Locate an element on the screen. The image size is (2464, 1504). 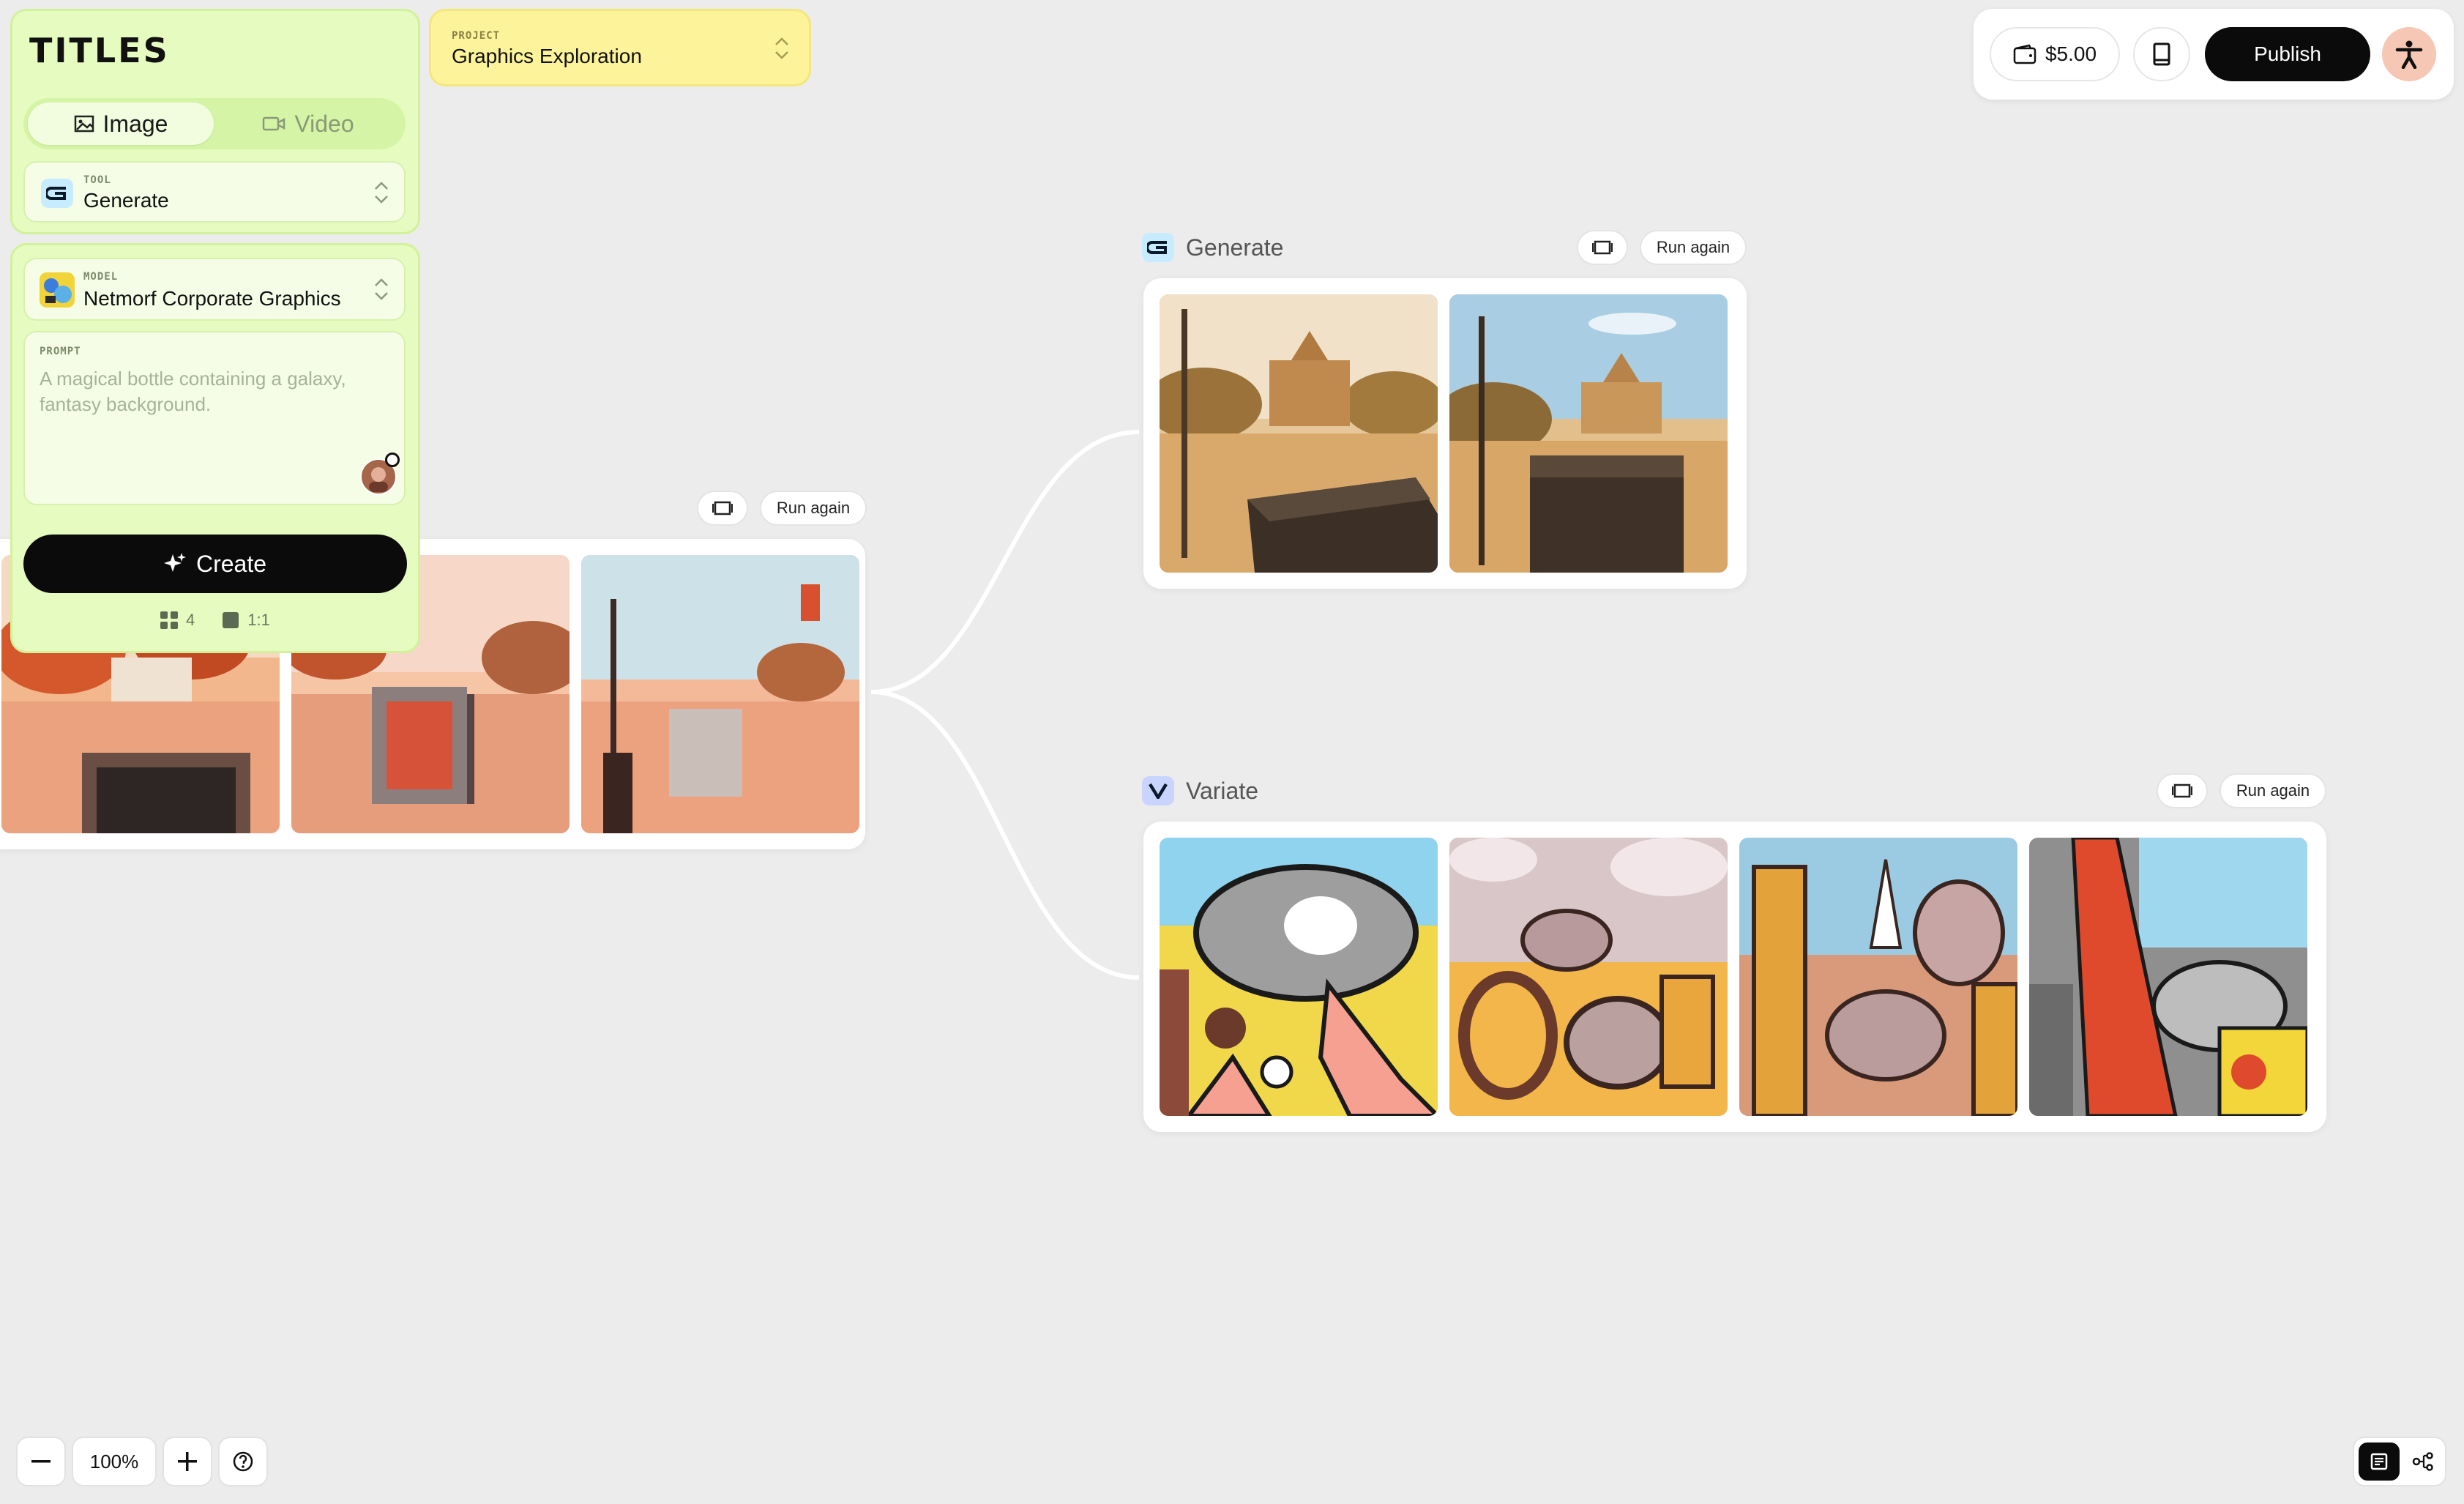
view-toggle is located at coordinates (2399, 1461).